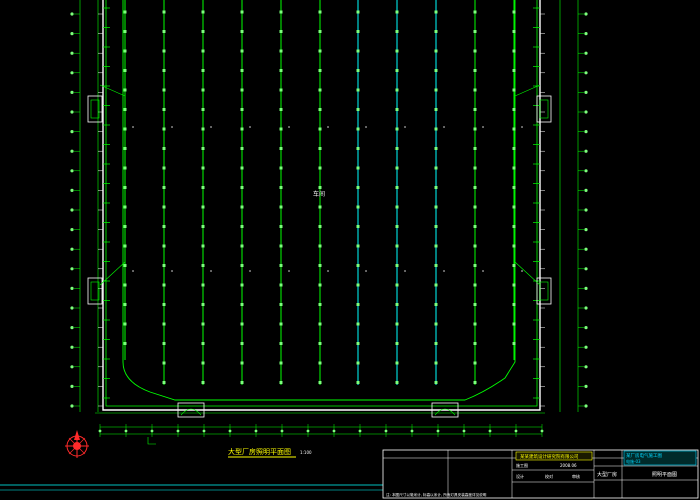 The image size is (700, 500). What do you see at coordinates (520, 476) in the screenshot?
I see `title-design-label: 设计` at bounding box center [520, 476].